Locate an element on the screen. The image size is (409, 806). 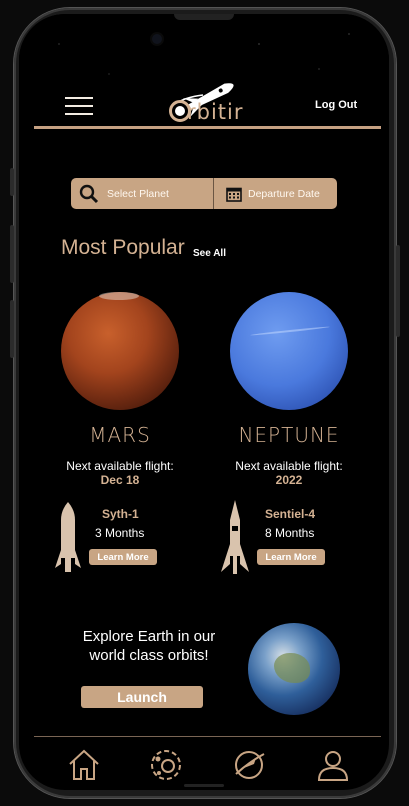
mute-switch is located at coordinates (12, 182).